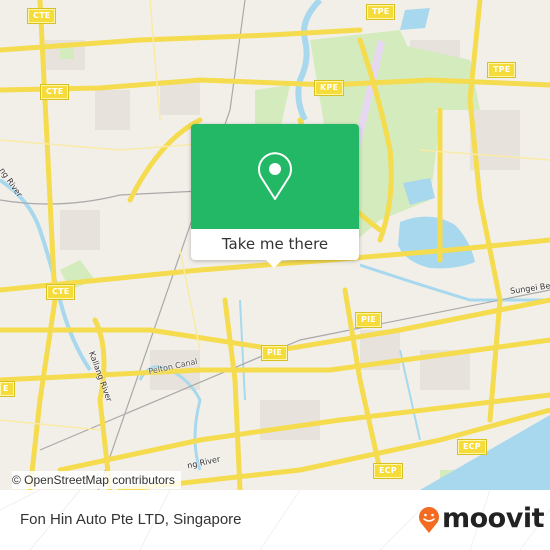 This screenshot has width=550, height=550. What do you see at coordinates (275, 520) in the screenshot?
I see `footer: Fon Hin Auto Pte LTD, Singapore moovit` at bounding box center [275, 520].